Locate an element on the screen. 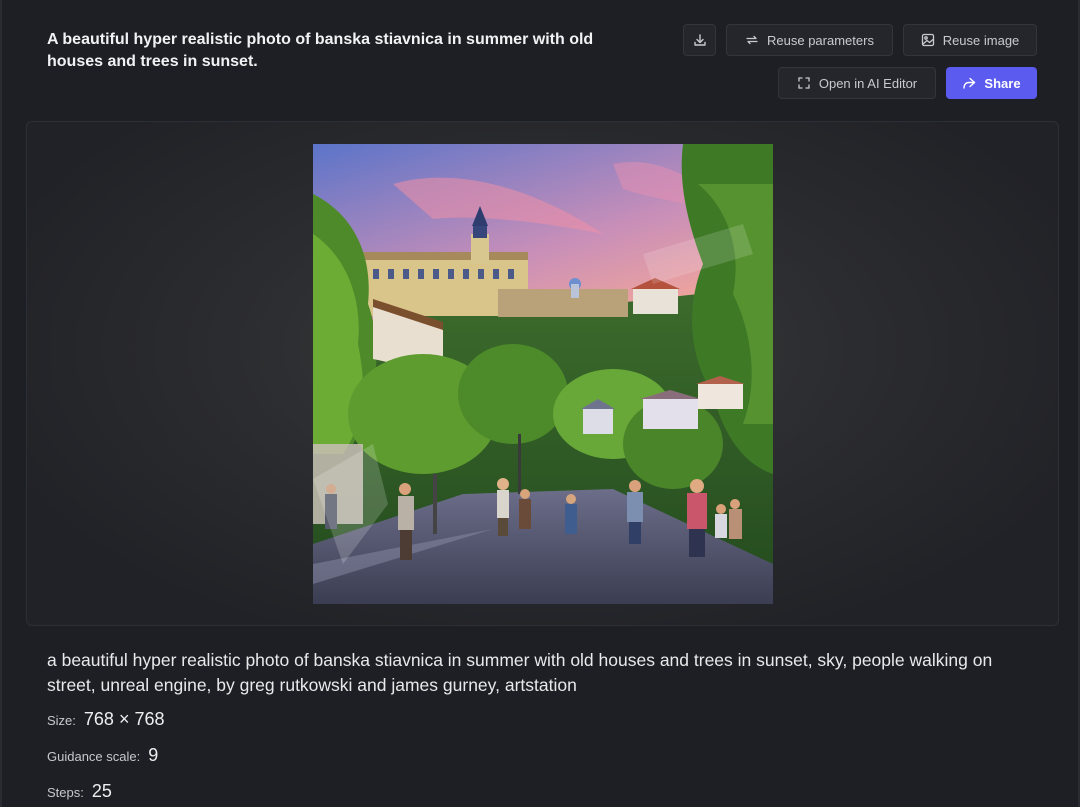  reuse-parameters-button: Reuse parameters is located at coordinates (809, 40).